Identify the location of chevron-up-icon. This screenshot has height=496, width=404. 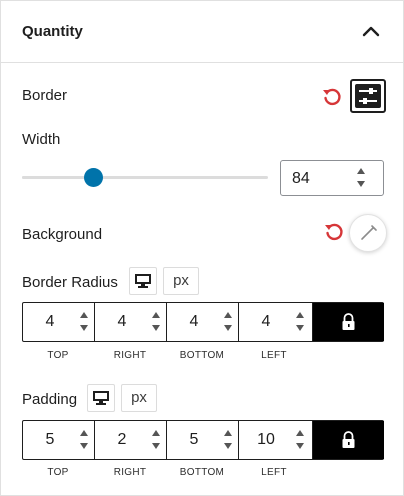
(371, 31).